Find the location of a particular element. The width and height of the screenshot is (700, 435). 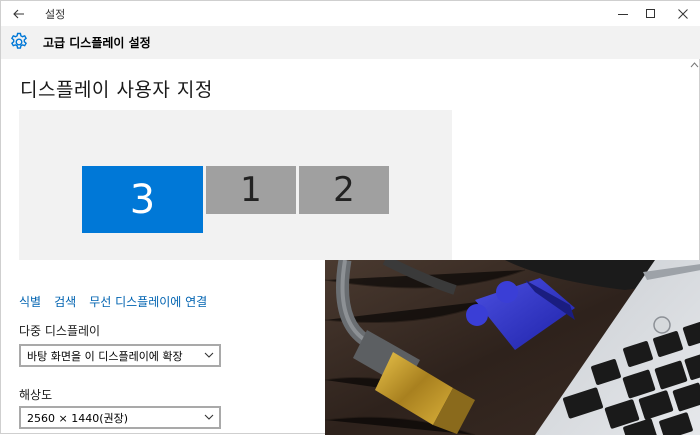

monitor-2: 2 is located at coordinates (344, 190).